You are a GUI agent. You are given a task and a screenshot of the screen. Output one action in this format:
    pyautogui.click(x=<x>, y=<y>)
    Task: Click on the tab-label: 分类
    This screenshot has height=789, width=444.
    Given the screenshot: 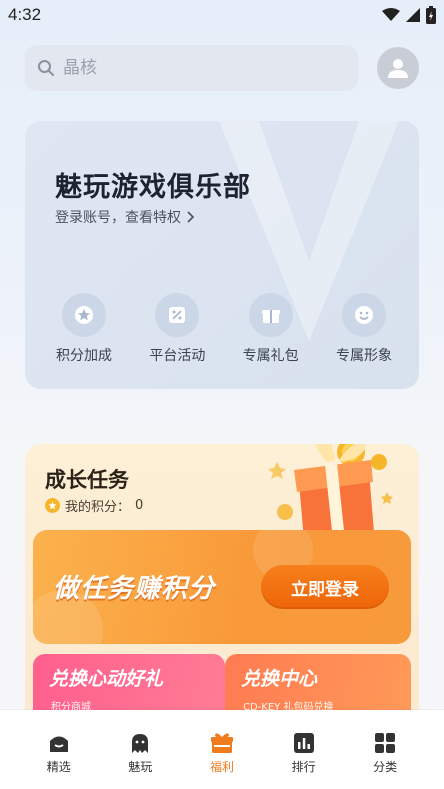 What is the action you would take?
    pyautogui.click(x=385, y=767)
    